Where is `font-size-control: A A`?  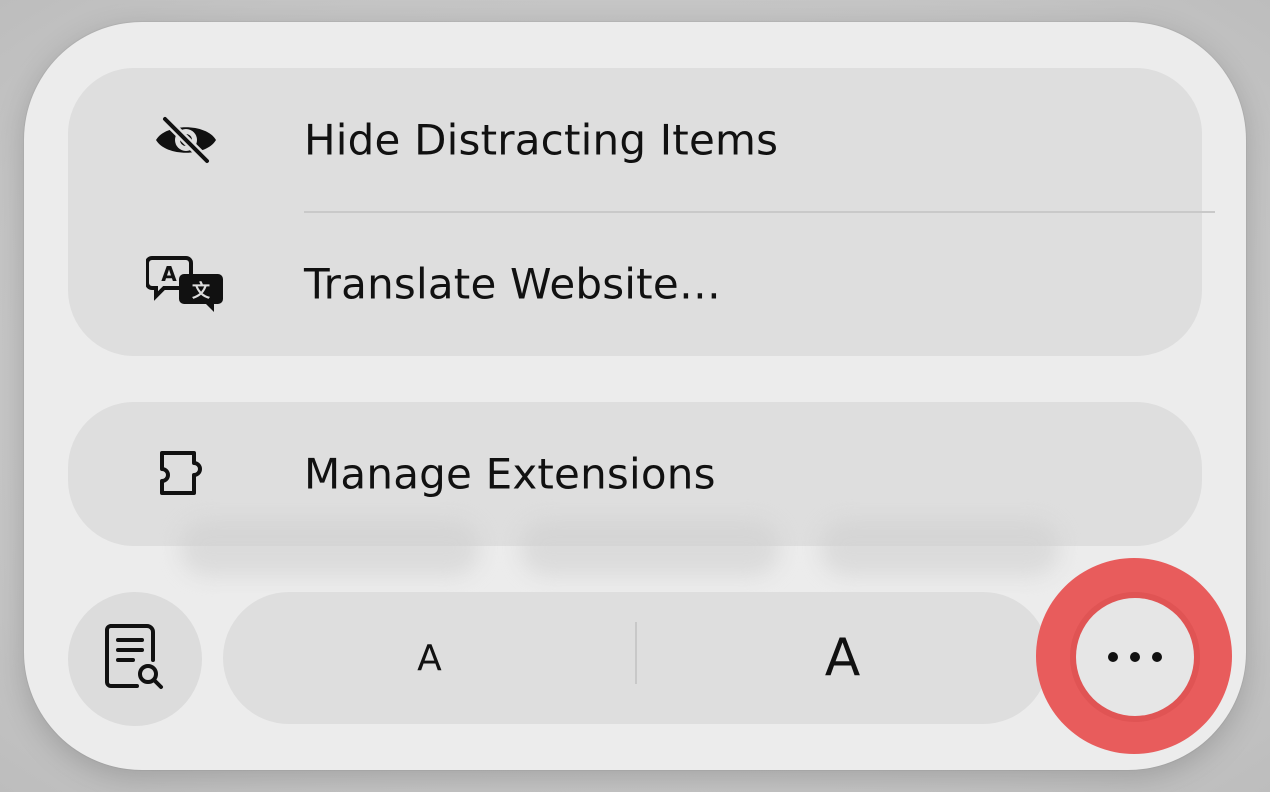 font-size-control: A A is located at coordinates (636, 658).